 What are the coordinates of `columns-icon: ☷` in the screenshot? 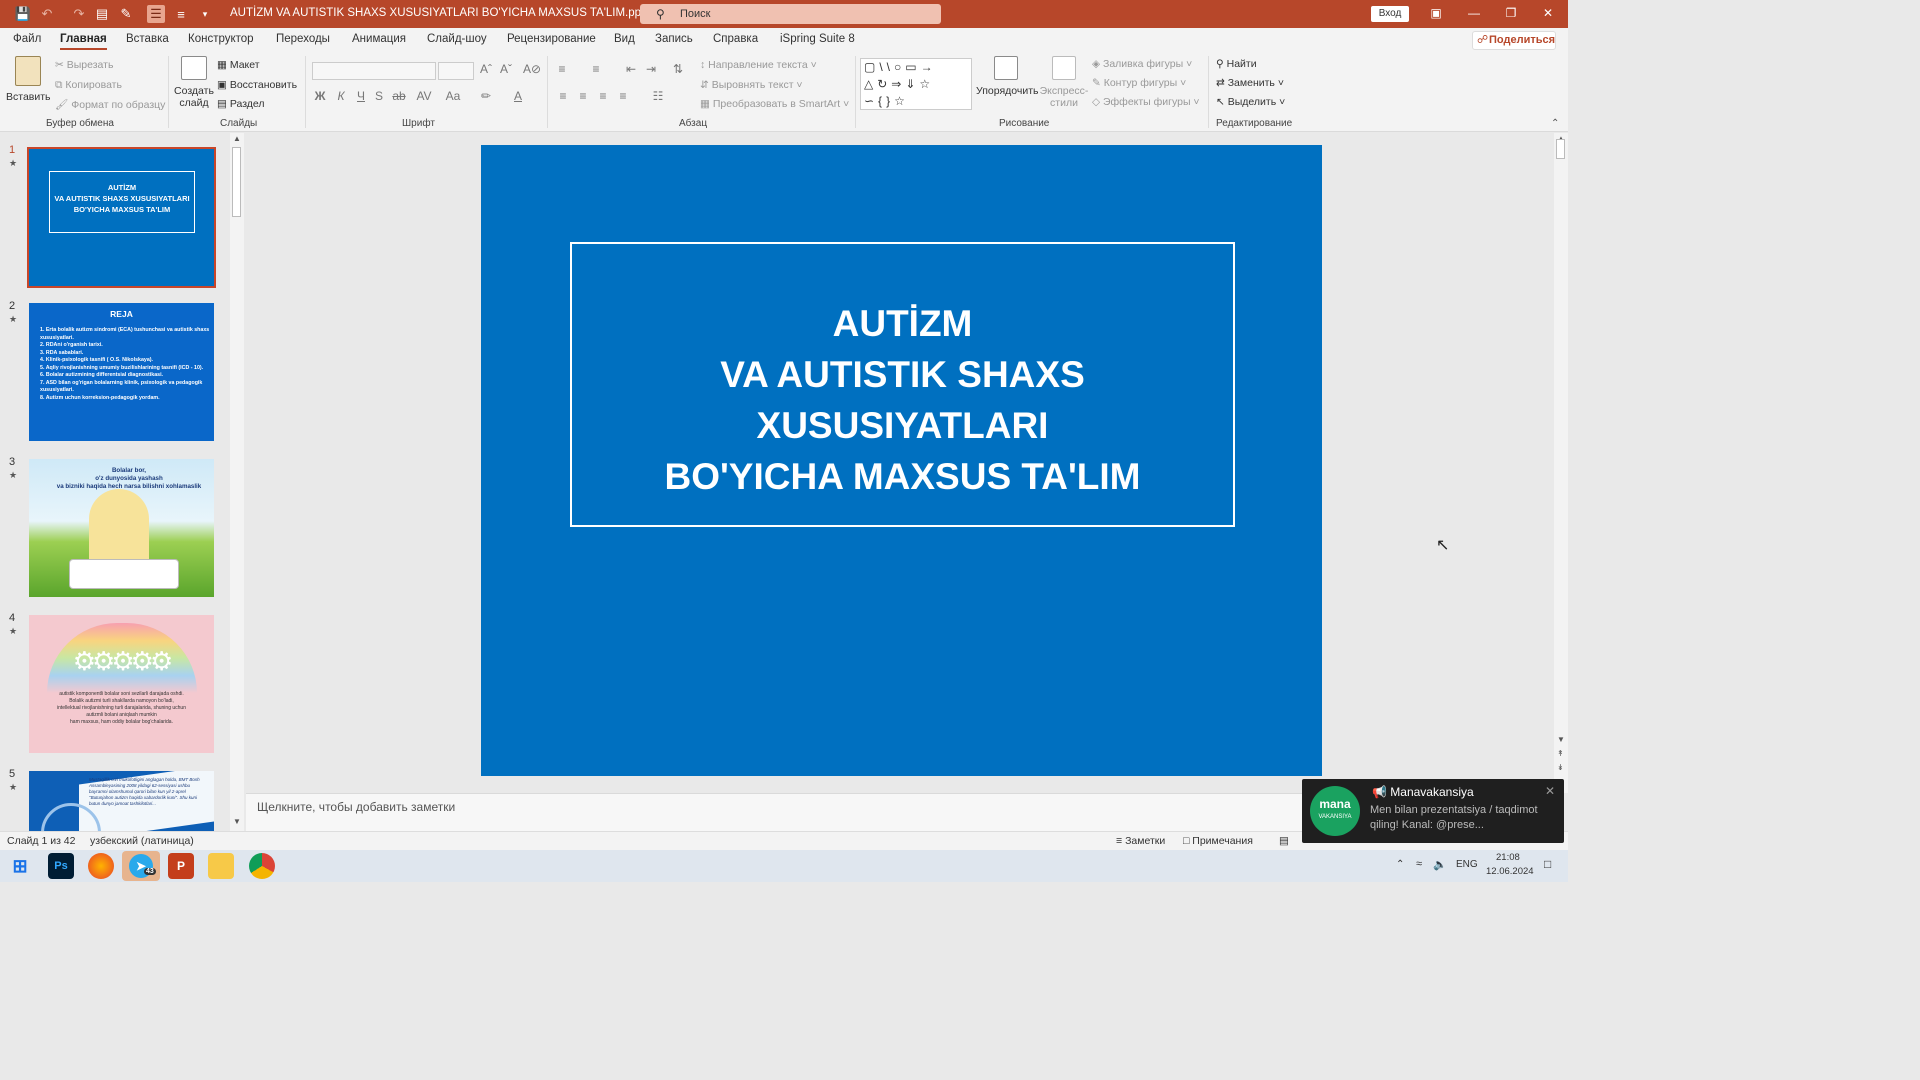 It's located at (658, 96).